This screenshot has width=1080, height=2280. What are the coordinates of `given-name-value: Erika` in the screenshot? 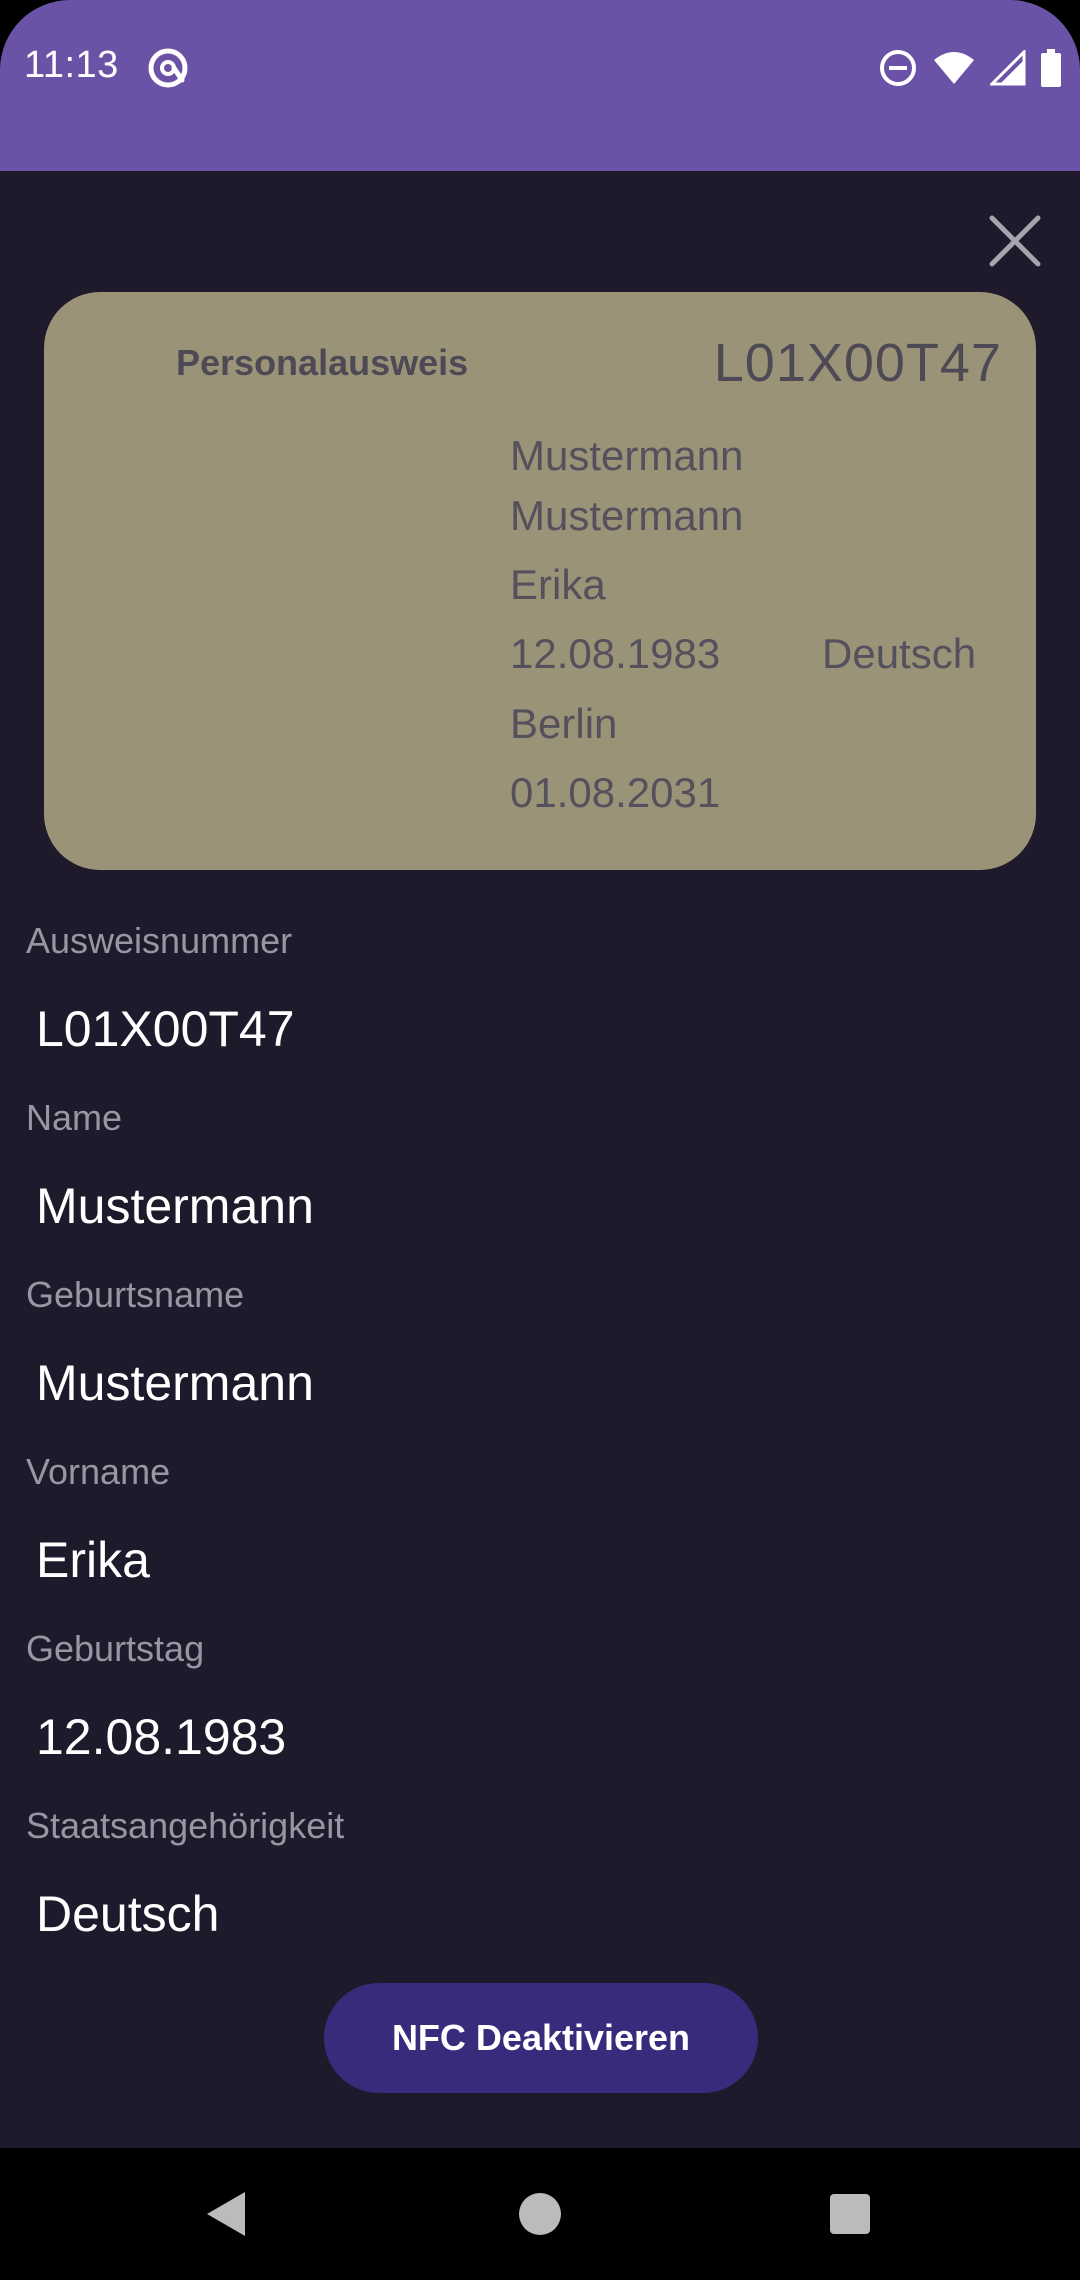 It's located at (93, 1560).